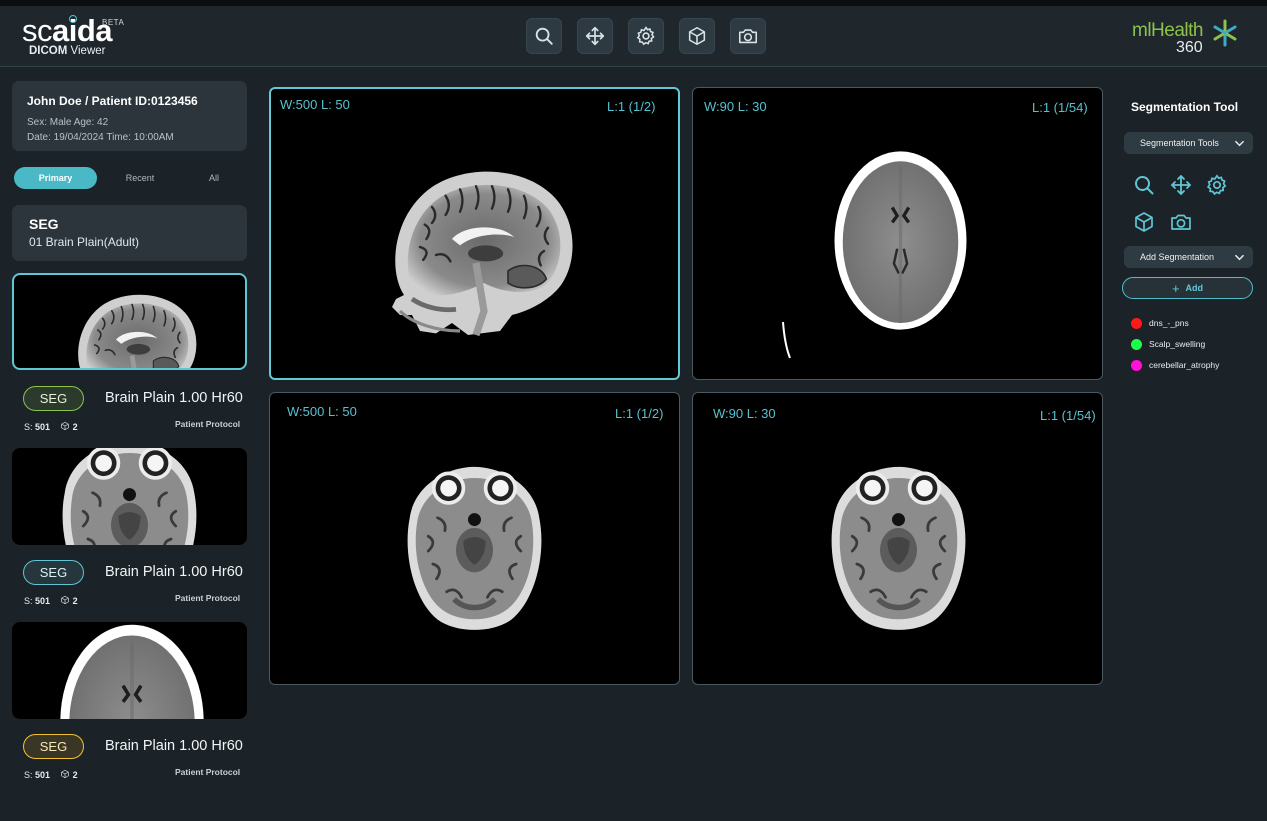  Describe the element at coordinates (208, 598) in the screenshot. I see `series-protocol-2: Patient Protocol` at that location.